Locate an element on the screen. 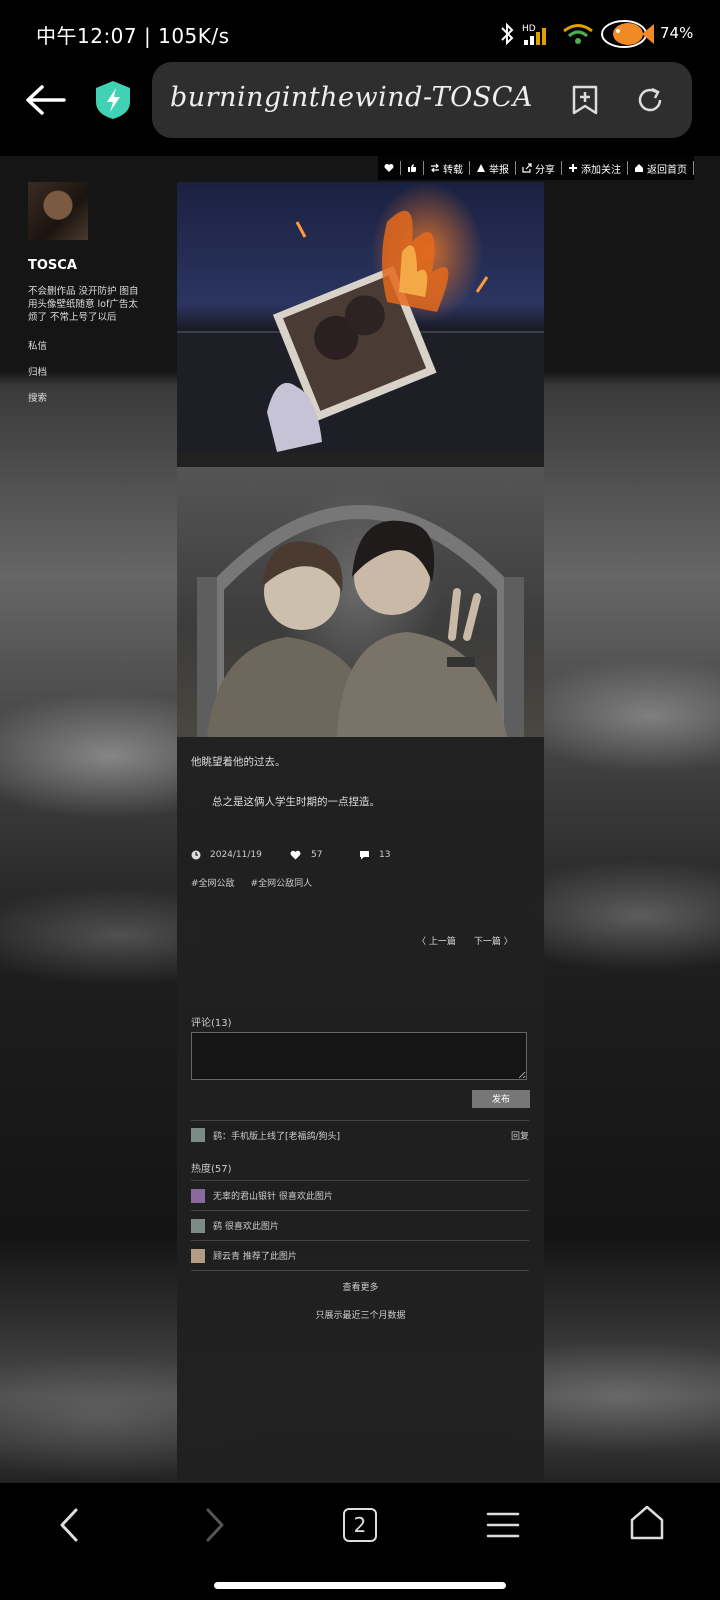 This screenshot has height=1600, width=720. heat-row: 鹞 很喜欢此图片 is located at coordinates (360, 1225).